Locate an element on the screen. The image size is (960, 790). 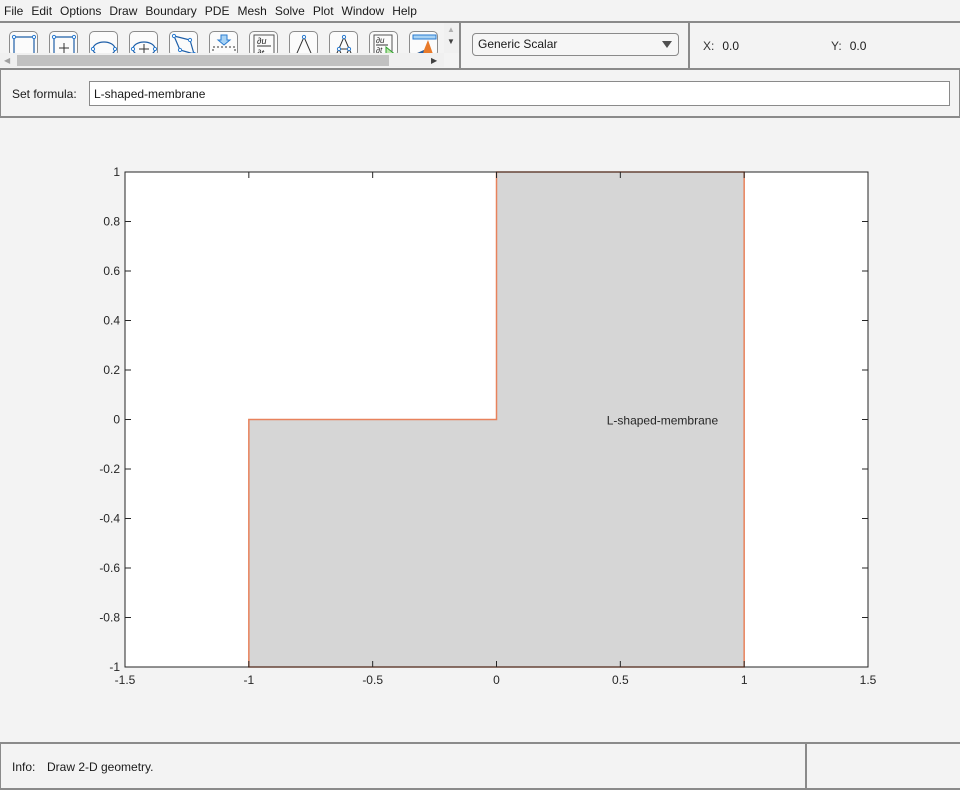
y-tick-label: 0.6 is located at coordinates (111, 271).